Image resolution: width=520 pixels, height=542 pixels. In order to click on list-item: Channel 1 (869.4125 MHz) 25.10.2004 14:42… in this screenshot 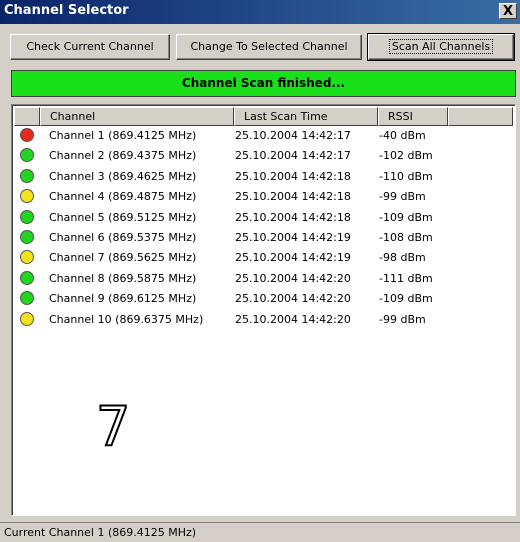, I will do `click(263, 136)`.